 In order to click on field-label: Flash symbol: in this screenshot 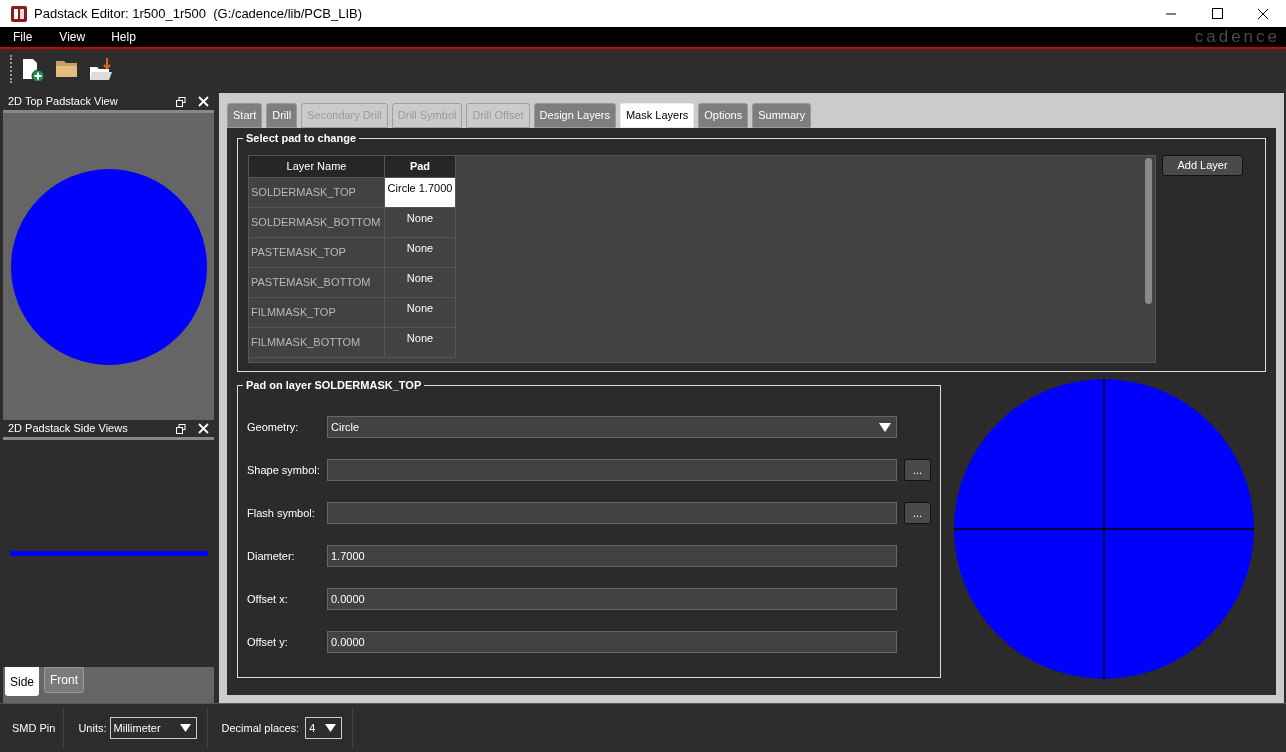, I will do `click(281, 513)`.